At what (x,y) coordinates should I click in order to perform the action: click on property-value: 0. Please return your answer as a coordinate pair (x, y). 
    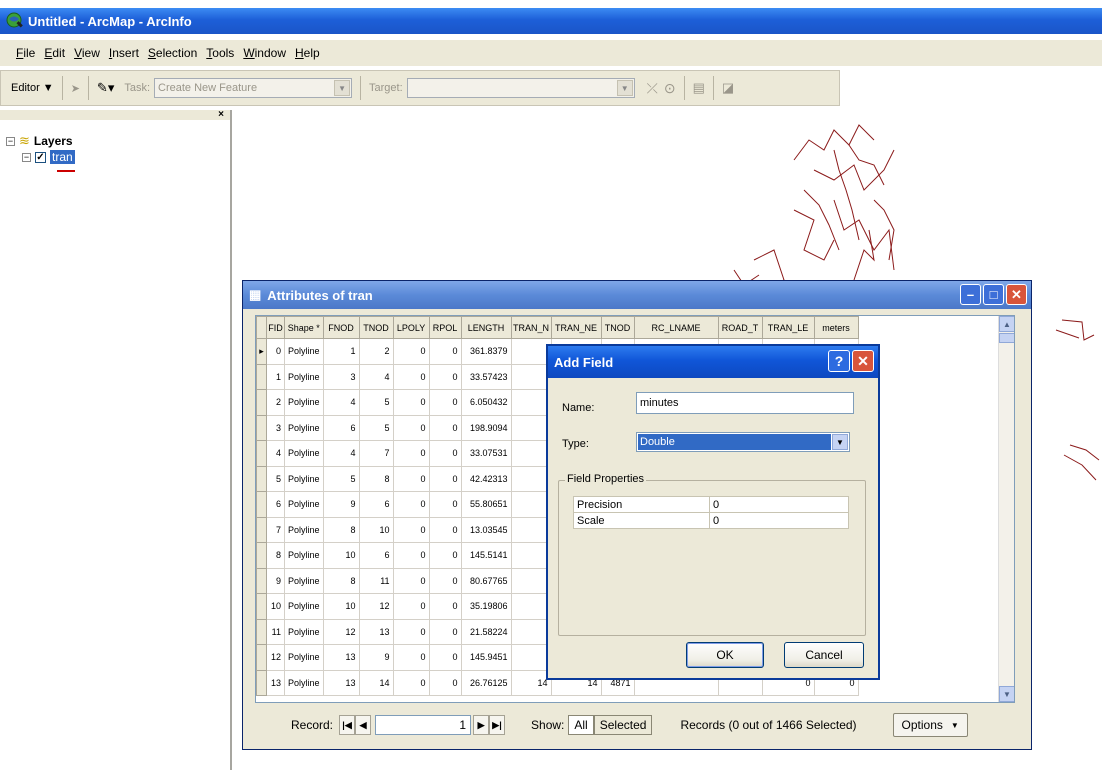
    Looking at the image, I should click on (779, 520).